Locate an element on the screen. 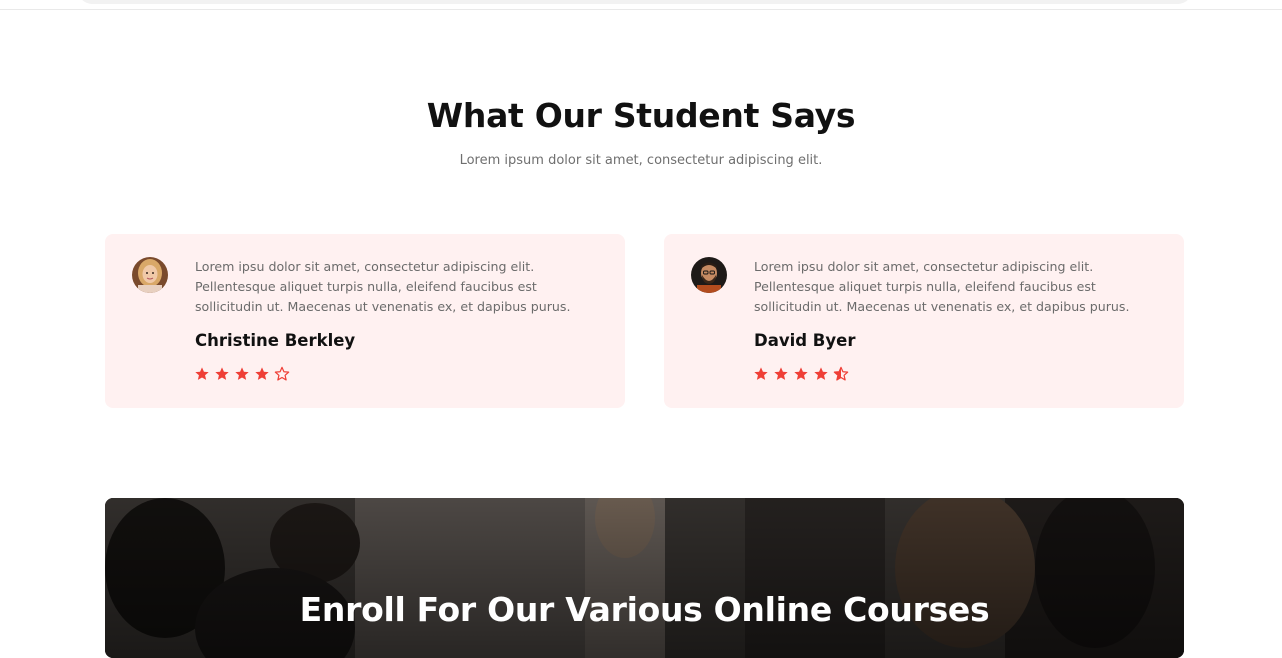  female-student-avatar-icon is located at coordinates (150, 275).